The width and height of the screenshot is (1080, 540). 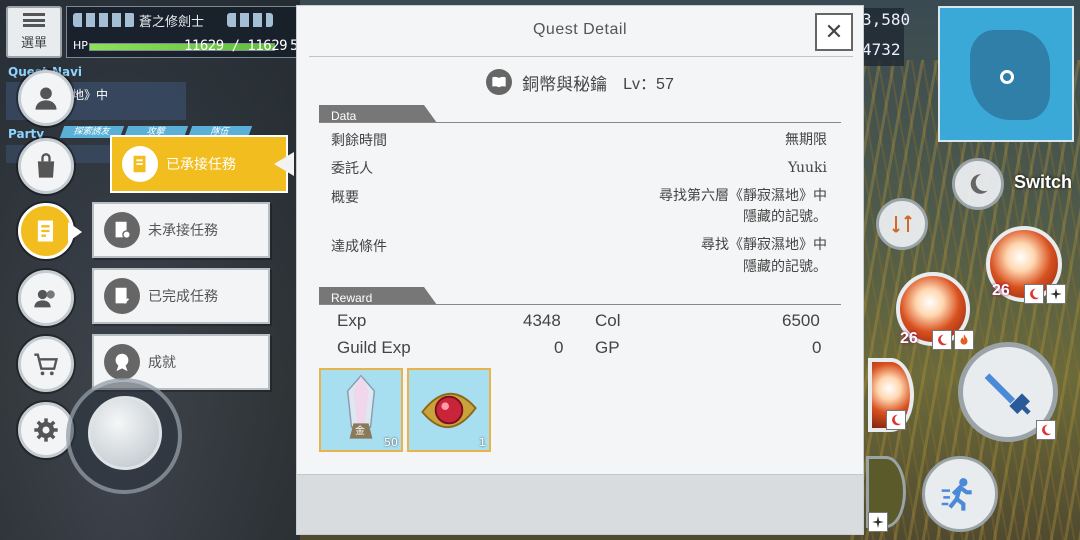 What do you see at coordinates (284, 164) in the screenshot?
I see `submenu-pointer` at bounding box center [284, 164].